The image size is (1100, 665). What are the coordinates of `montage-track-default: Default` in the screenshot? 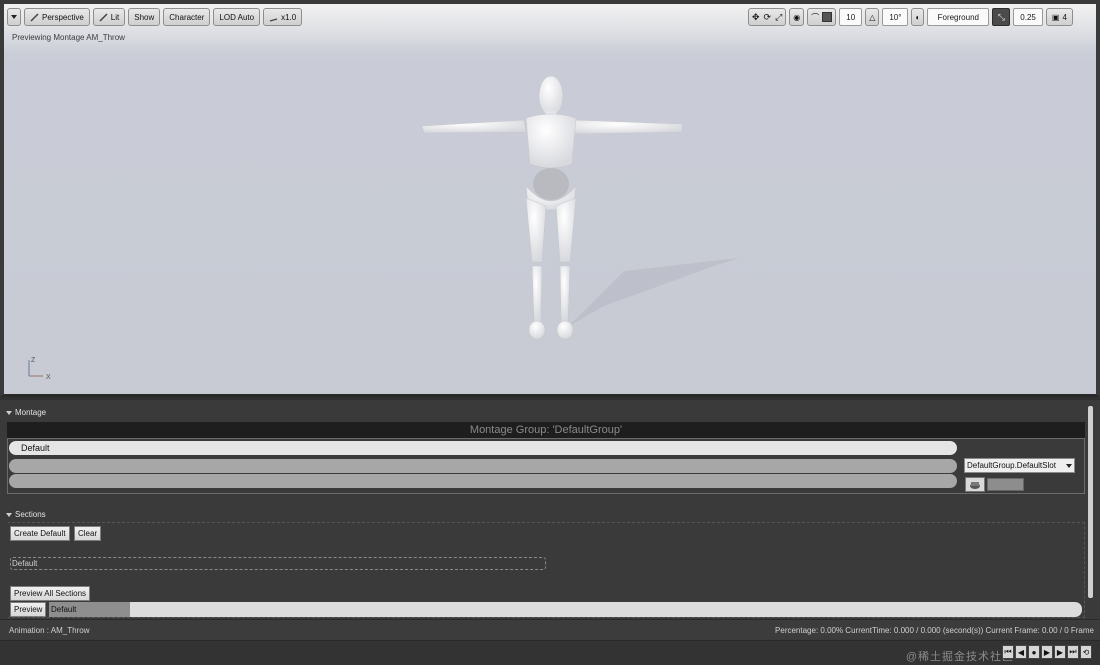 It's located at (483, 448).